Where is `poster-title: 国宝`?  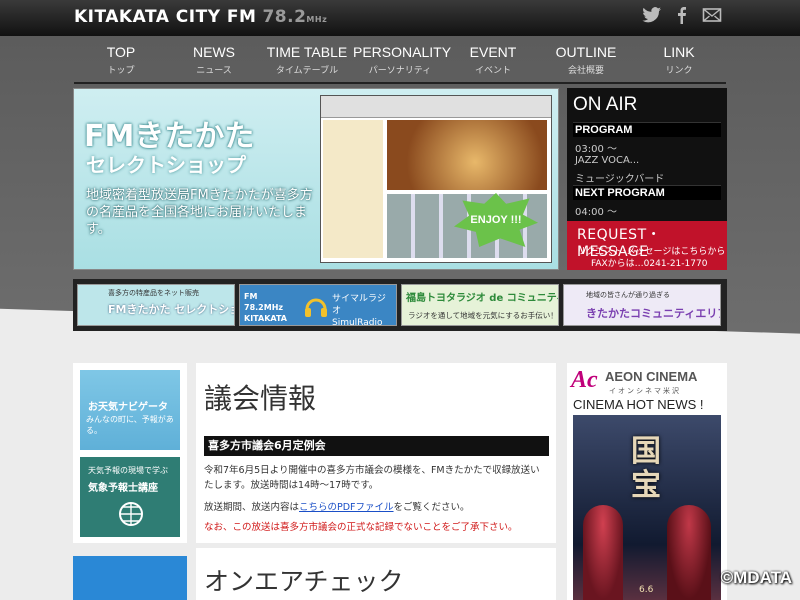 poster-title: 国宝 is located at coordinates (646, 468).